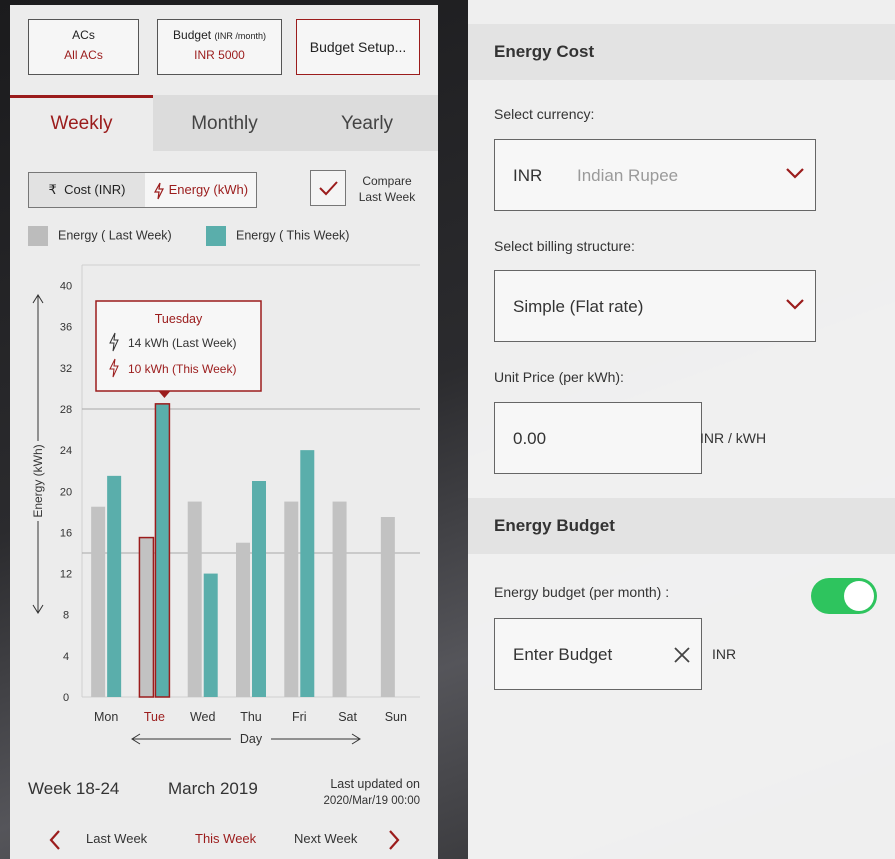 The height and width of the screenshot is (859, 895). Describe the element at coordinates (564, 246) in the screenshot. I see `billing-label: Select billing structure:` at that location.